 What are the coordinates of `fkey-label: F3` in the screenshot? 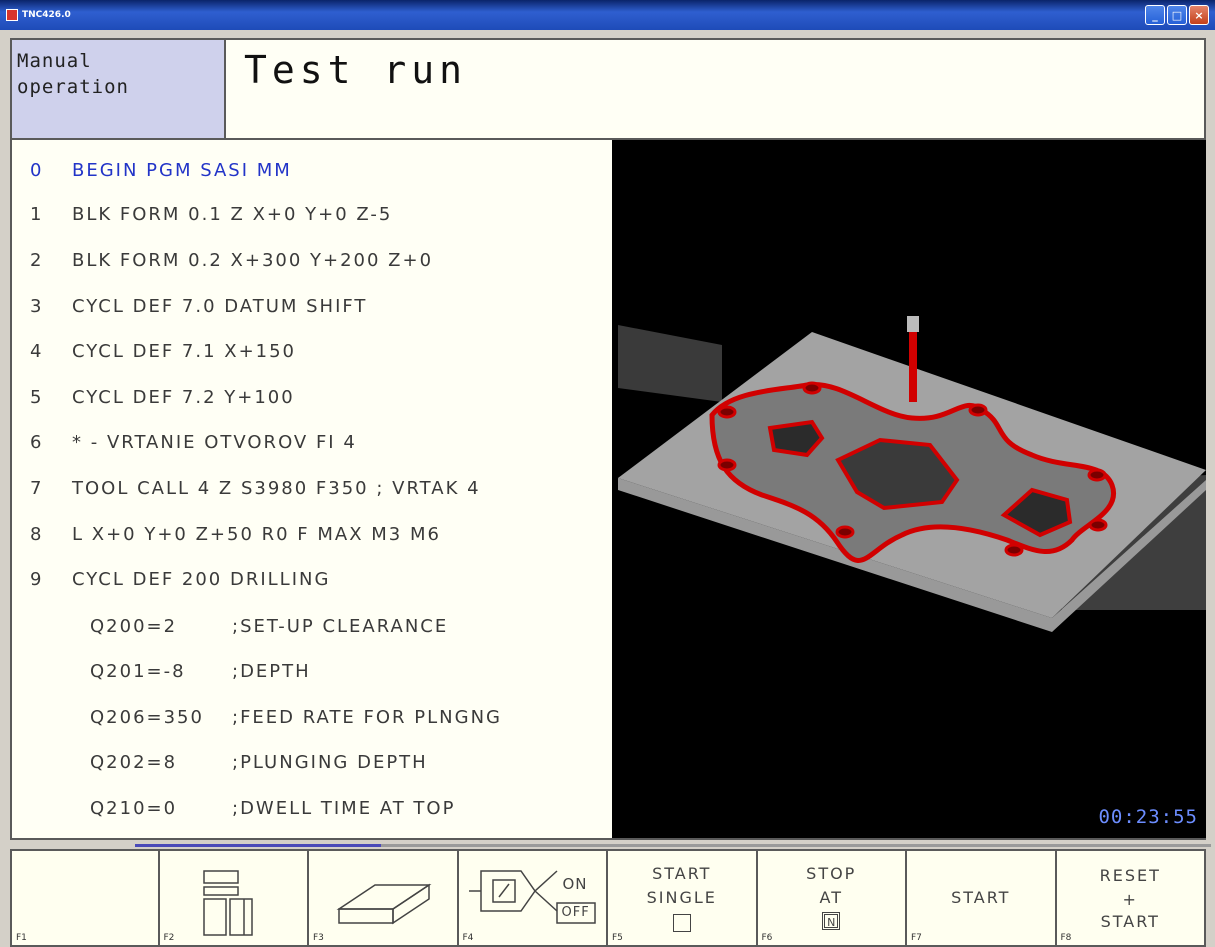 It's located at (318, 938).